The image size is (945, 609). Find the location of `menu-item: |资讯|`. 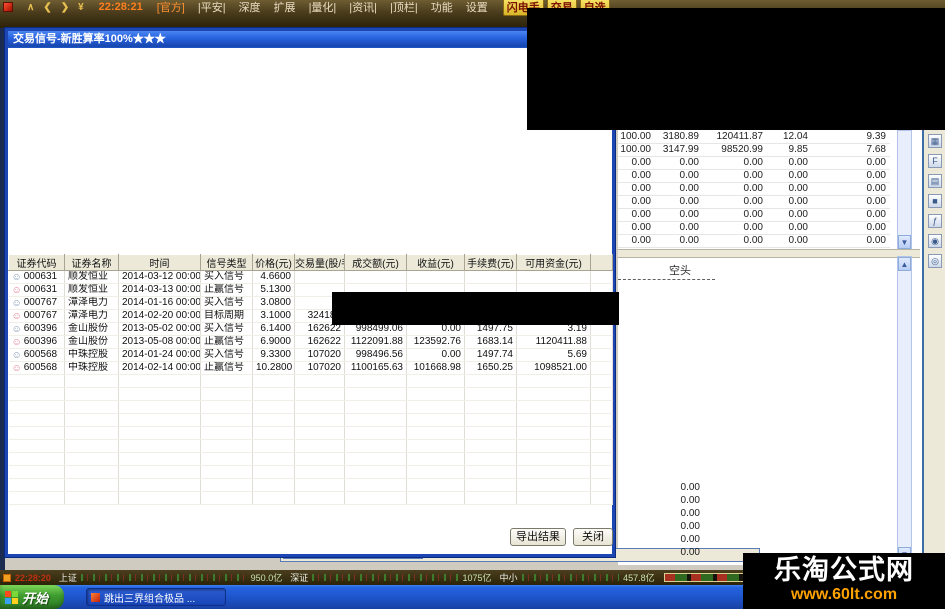

menu-item: |资讯| is located at coordinates (363, 7).